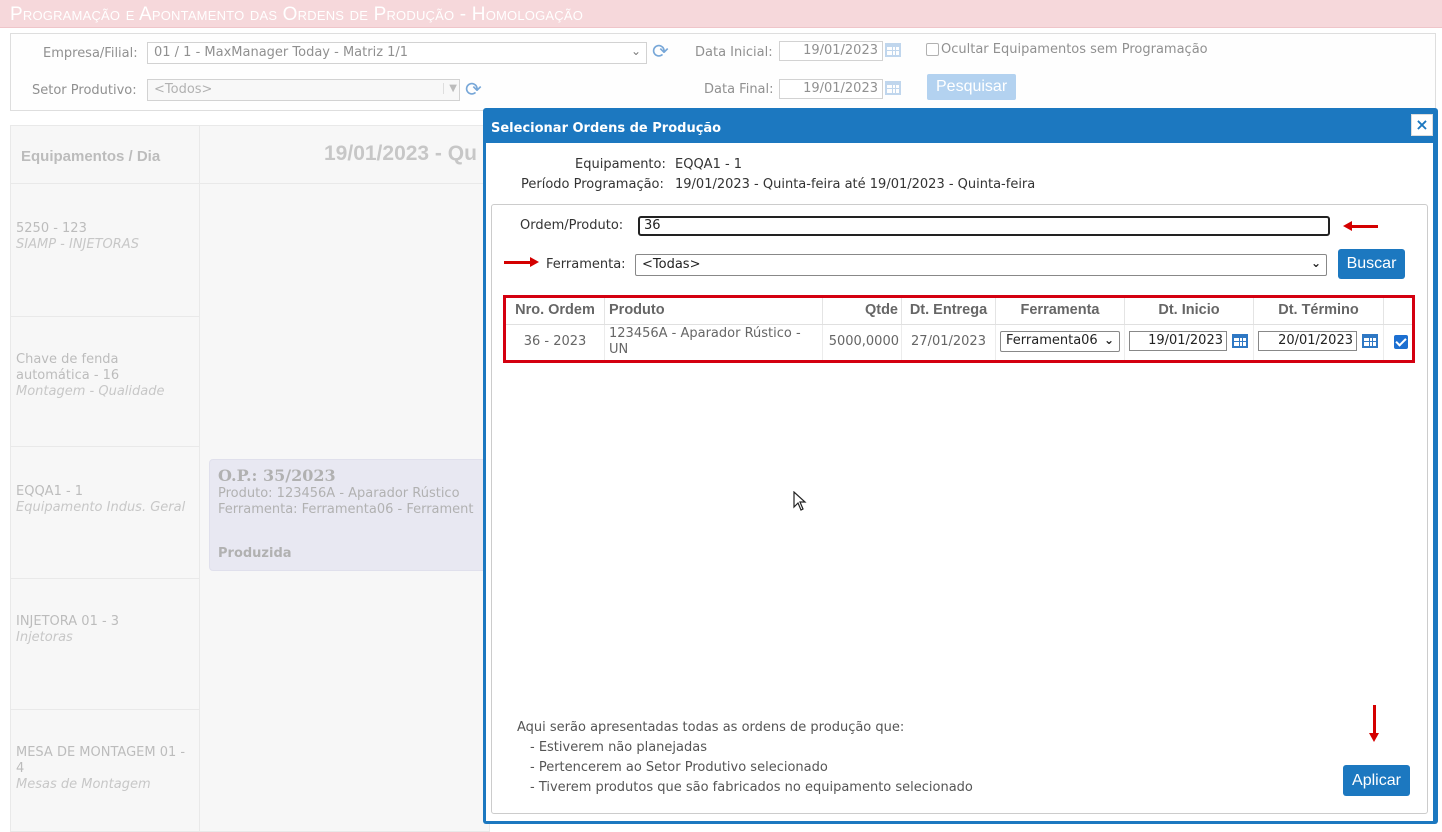 The height and width of the screenshot is (832, 1442). What do you see at coordinates (705, 333) in the screenshot?
I see `cell-produto-line1: 123456A - Aparador Rústico -` at bounding box center [705, 333].